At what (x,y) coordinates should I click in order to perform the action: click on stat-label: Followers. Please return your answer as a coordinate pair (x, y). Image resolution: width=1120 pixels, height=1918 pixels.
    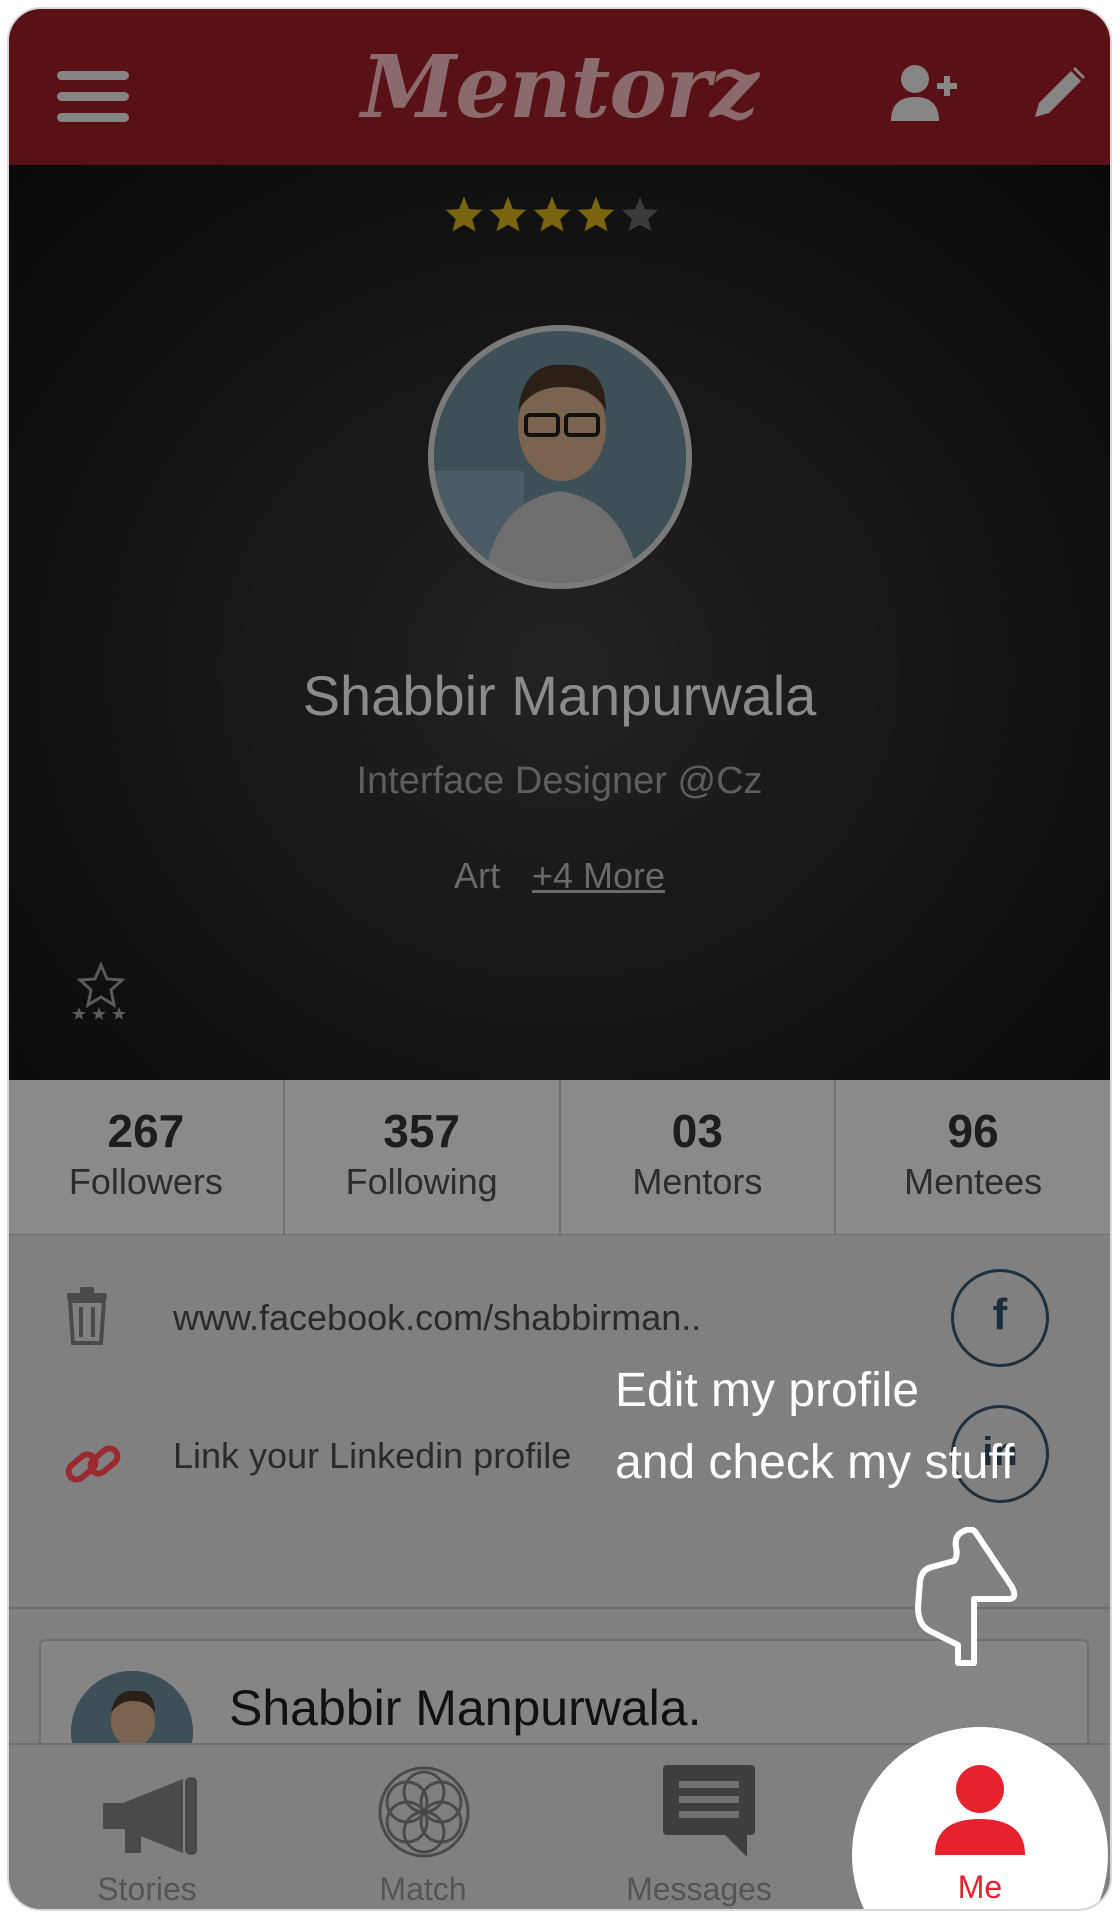
    Looking at the image, I should click on (145, 1181).